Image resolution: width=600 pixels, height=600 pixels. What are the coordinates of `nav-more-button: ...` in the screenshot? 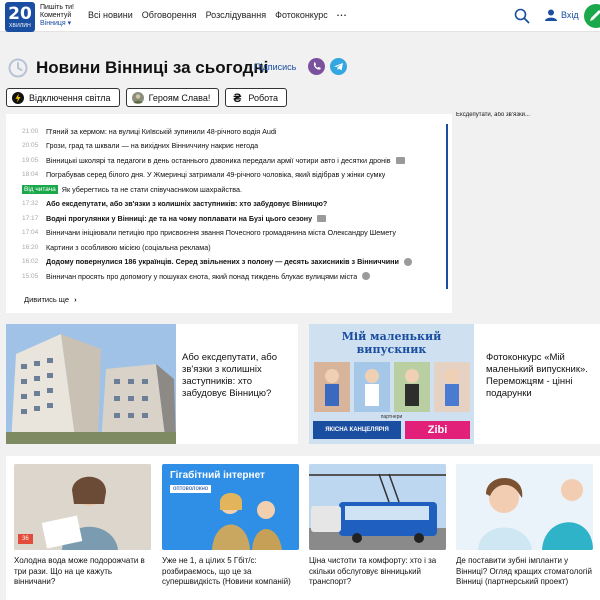 It's located at (342, 14).